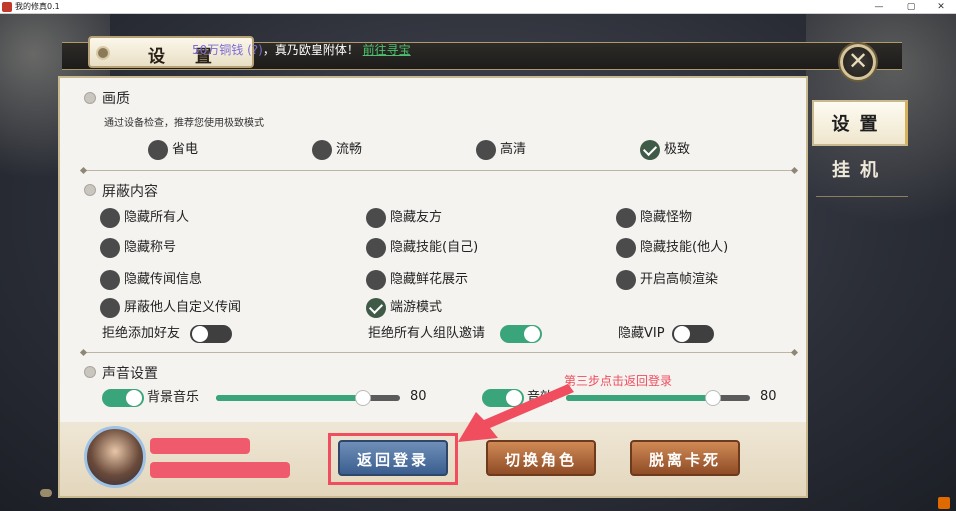  I want to click on window-title: 我的修真0.1, so click(37, 6).